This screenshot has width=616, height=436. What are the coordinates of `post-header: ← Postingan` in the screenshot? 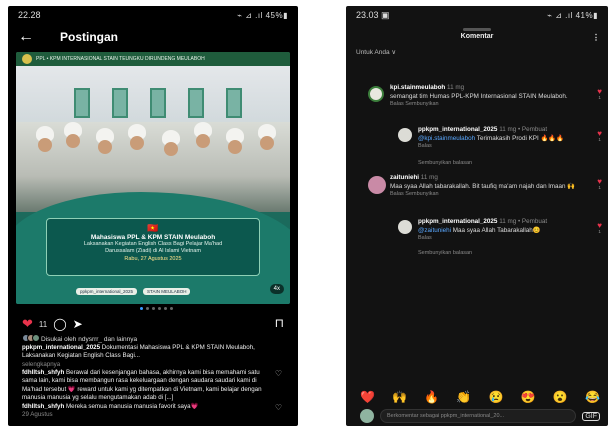 It's located at (153, 37).